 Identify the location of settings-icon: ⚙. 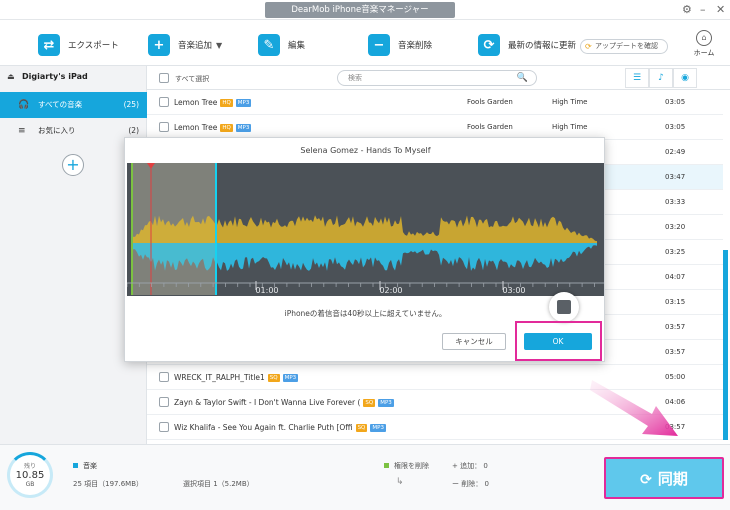
(687, 10).